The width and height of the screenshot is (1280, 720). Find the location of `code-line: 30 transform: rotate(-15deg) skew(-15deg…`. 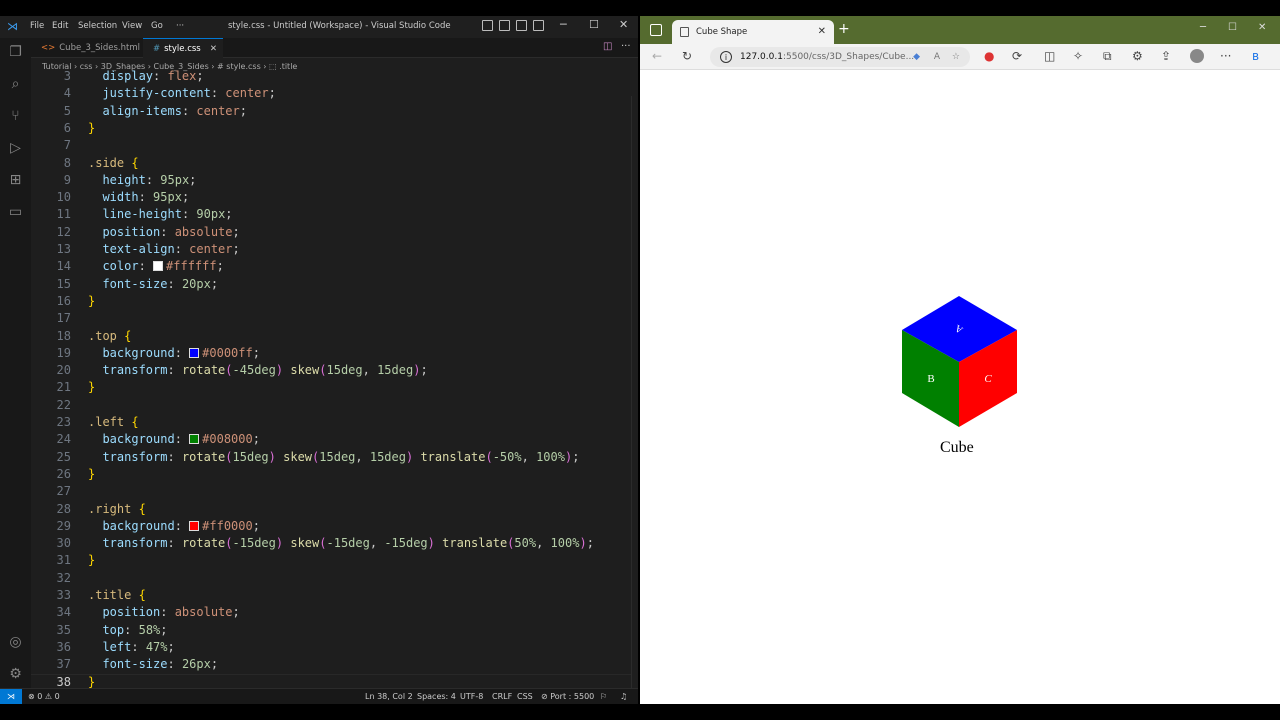

code-line: 30 transform: rotate(-15deg) skew(-15deg… is located at coordinates (331, 543).